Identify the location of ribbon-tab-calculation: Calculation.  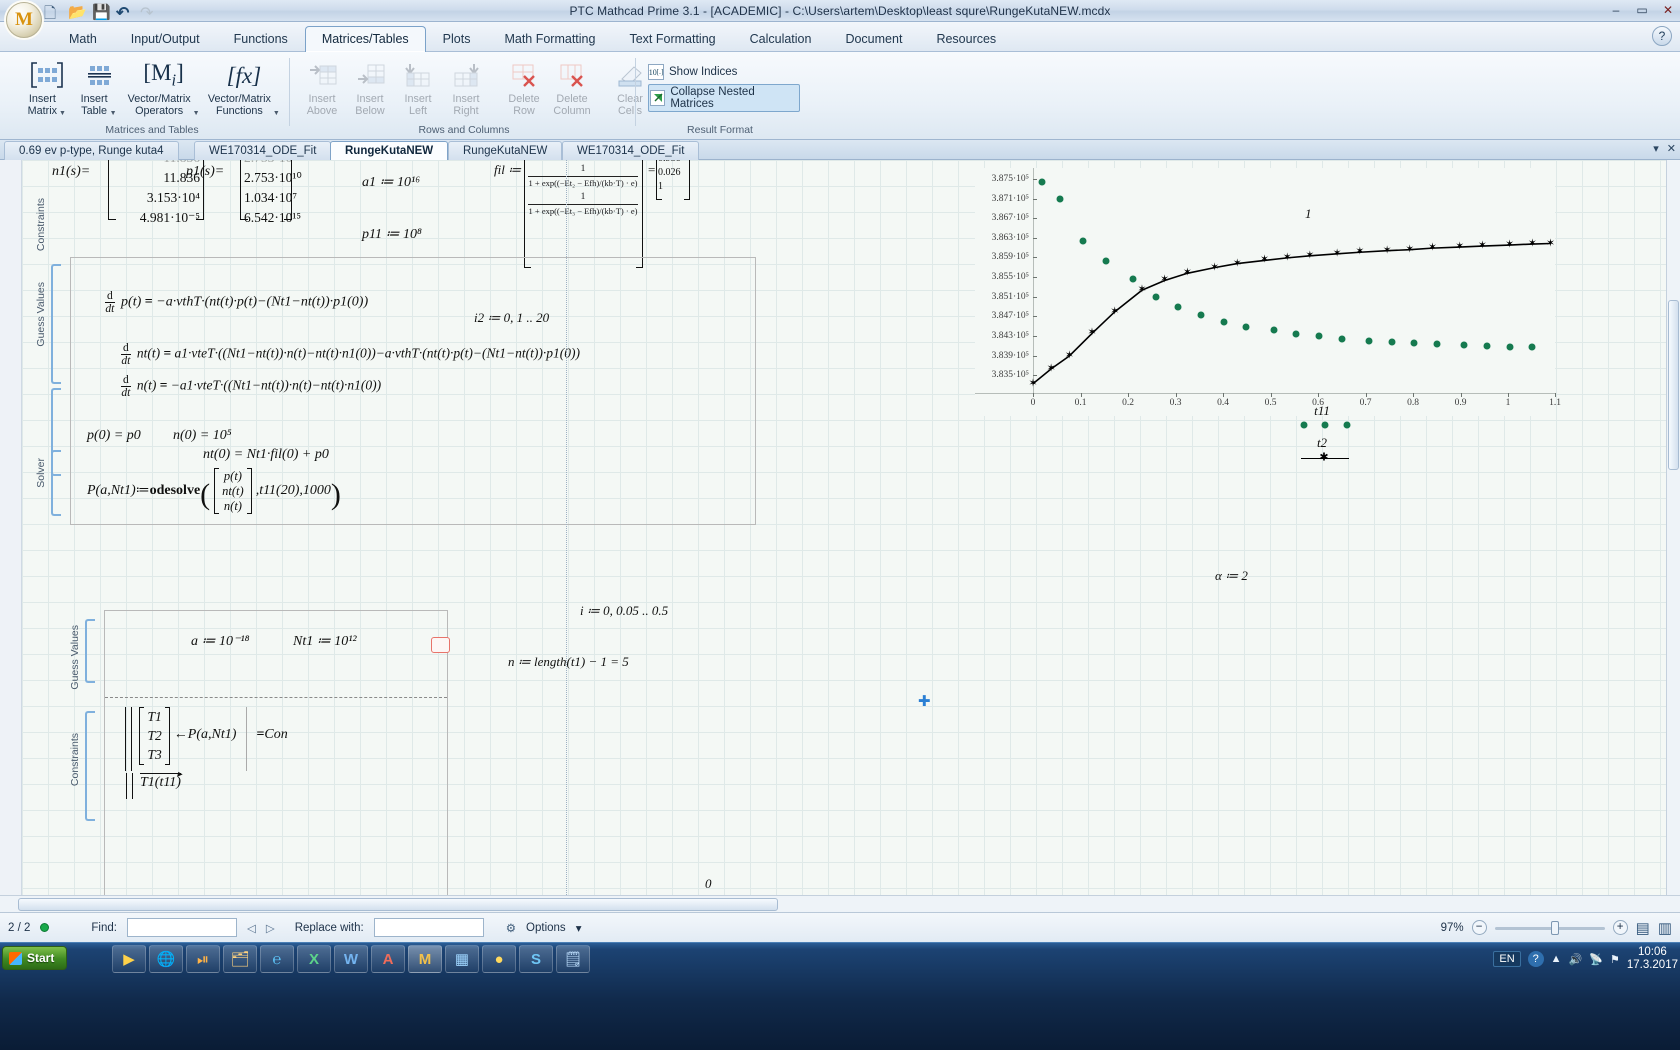
(781, 39).